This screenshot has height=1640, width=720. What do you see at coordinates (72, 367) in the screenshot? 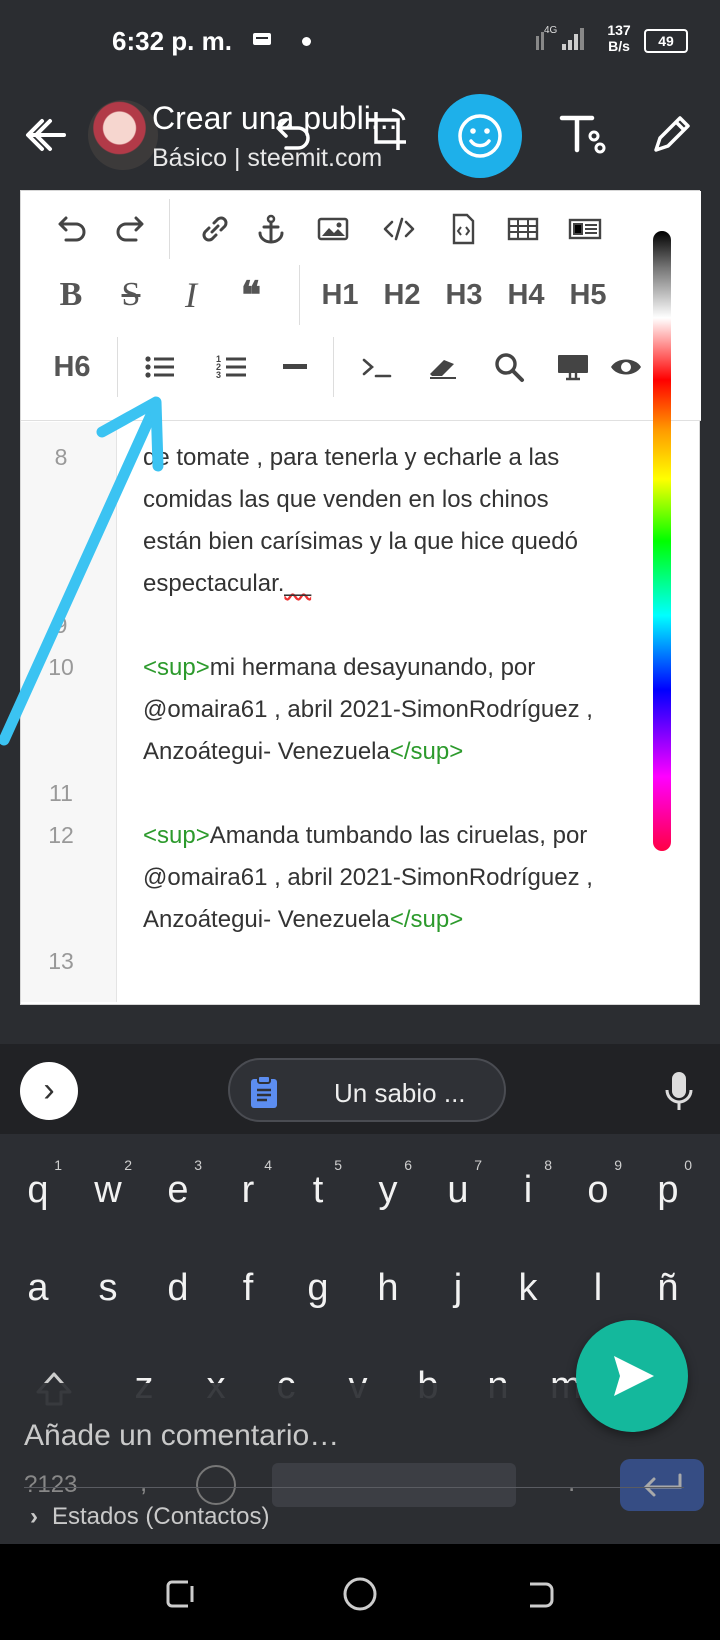
I see `heading-6-button: H6` at bounding box center [72, 367].